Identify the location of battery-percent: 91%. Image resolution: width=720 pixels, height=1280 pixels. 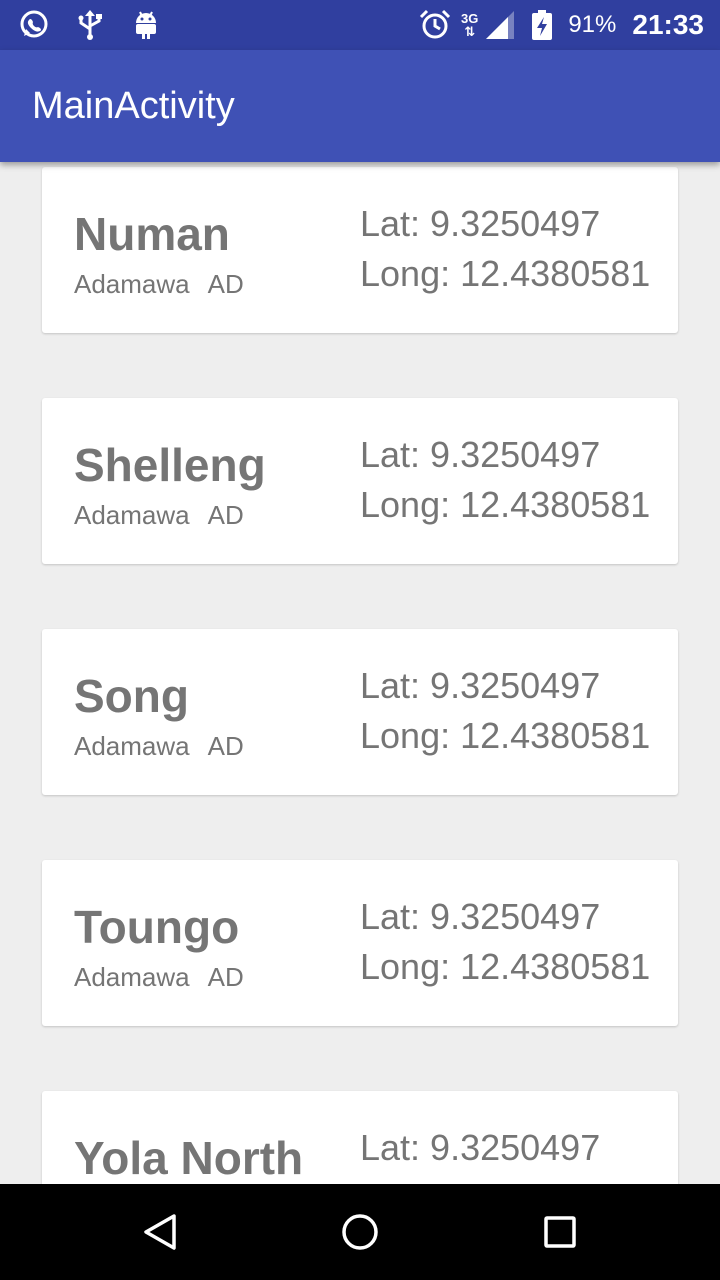
(592, 24).